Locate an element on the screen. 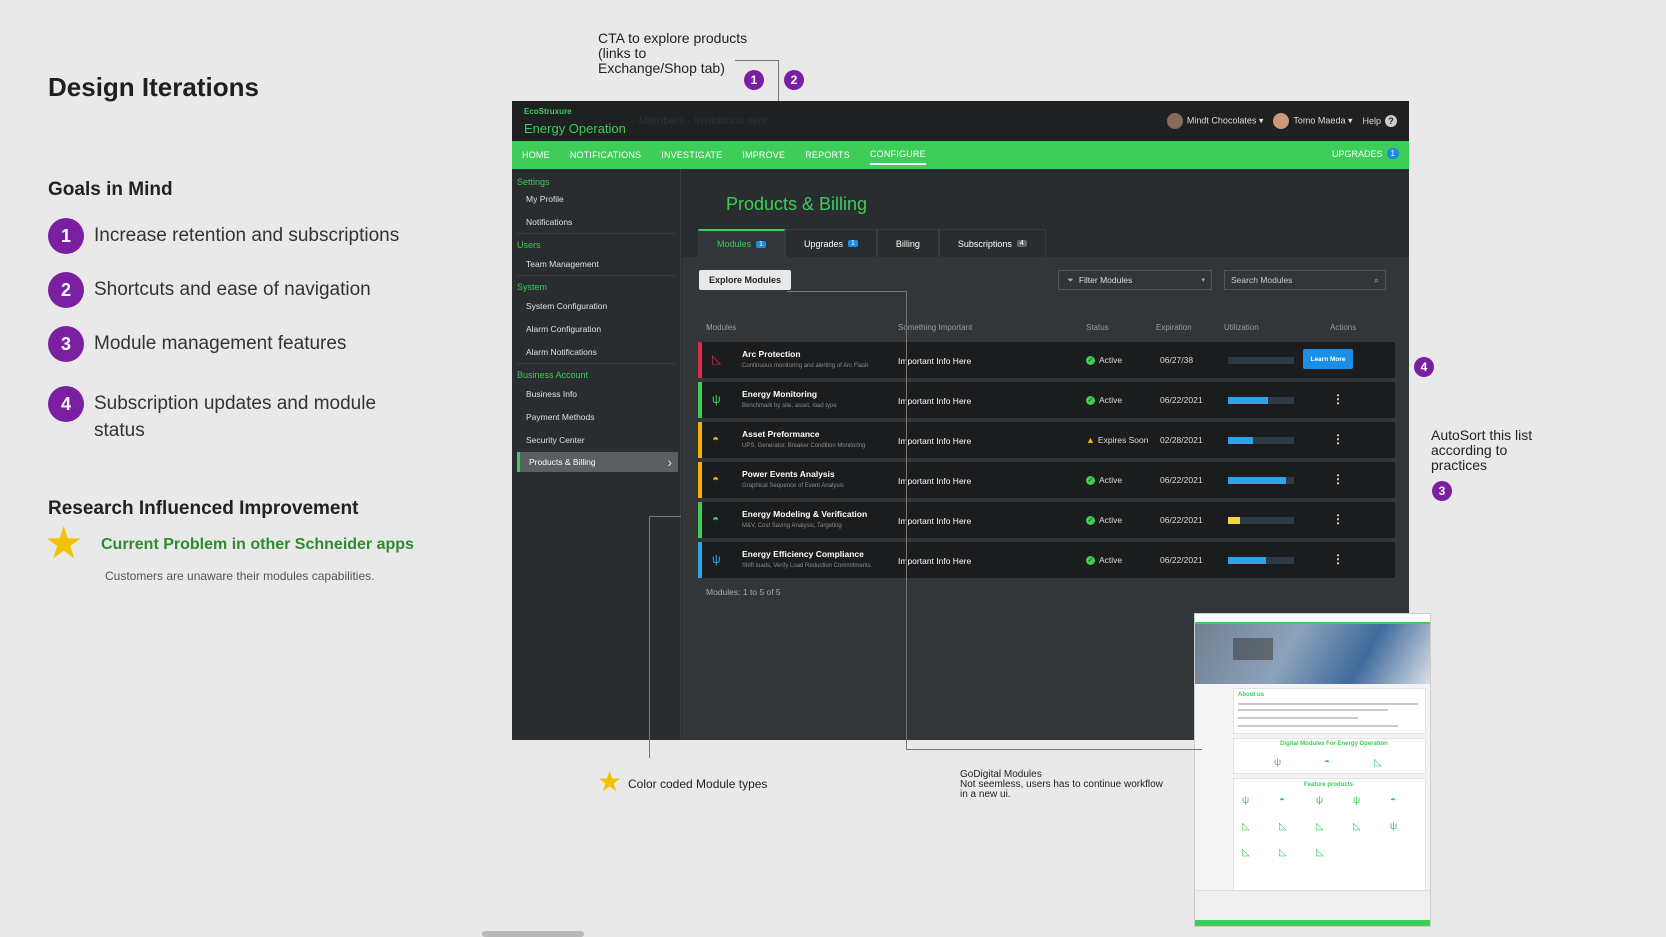 The image size is (1666, 937). search-modules-input: Search Modules ⌕ is located at coordinates (1305, 280).